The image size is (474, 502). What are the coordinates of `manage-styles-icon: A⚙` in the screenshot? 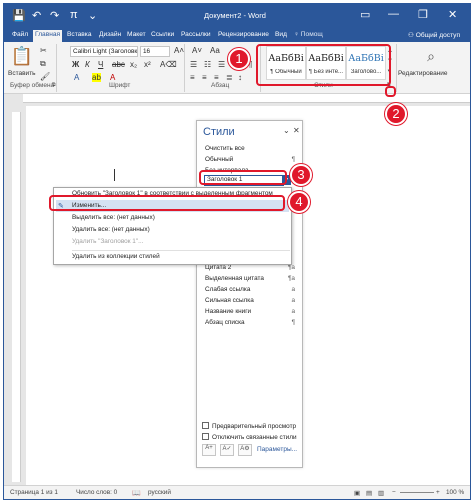 It's located at (245, 450).